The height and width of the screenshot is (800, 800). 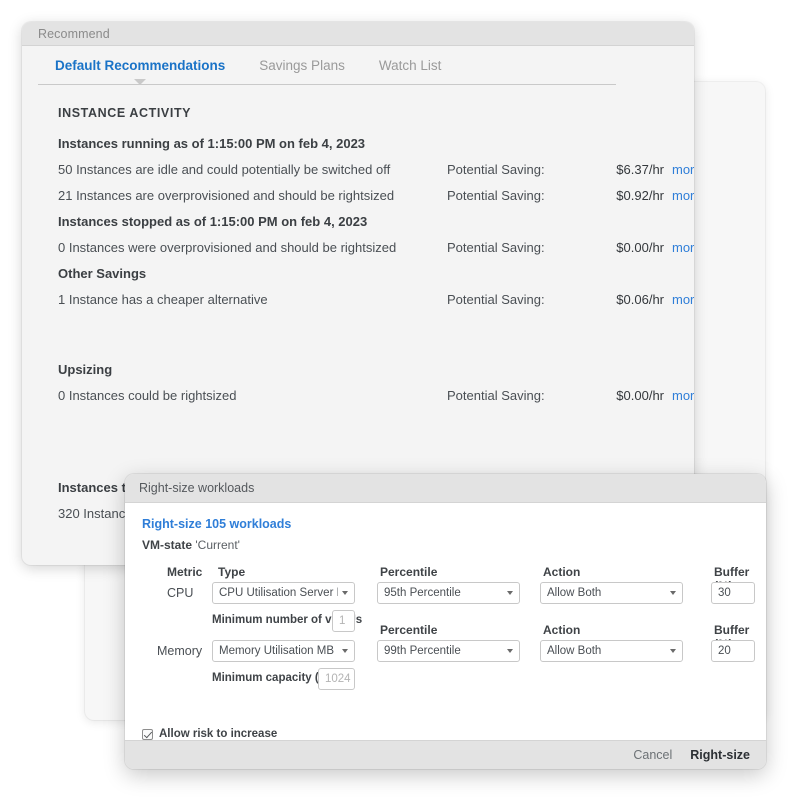 What do you see at coordinates (733, 593) in the screenshot?
I see `cpu-buffer-input: 30` at bounding box center [733, 593].